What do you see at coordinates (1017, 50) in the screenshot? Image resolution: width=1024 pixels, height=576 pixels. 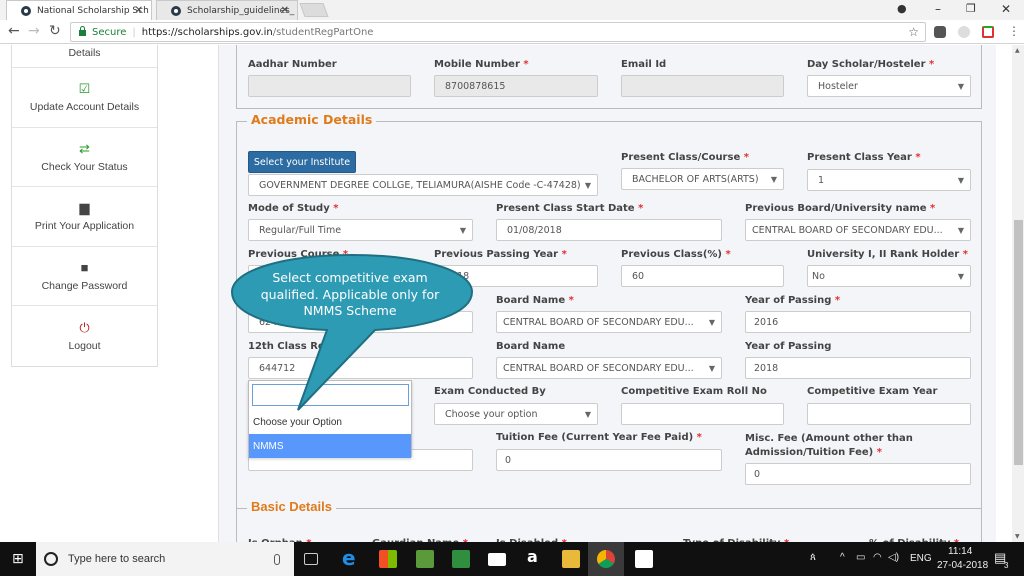 I see `scroll-up-icon: ▲` at bounding box center [1017, 50].